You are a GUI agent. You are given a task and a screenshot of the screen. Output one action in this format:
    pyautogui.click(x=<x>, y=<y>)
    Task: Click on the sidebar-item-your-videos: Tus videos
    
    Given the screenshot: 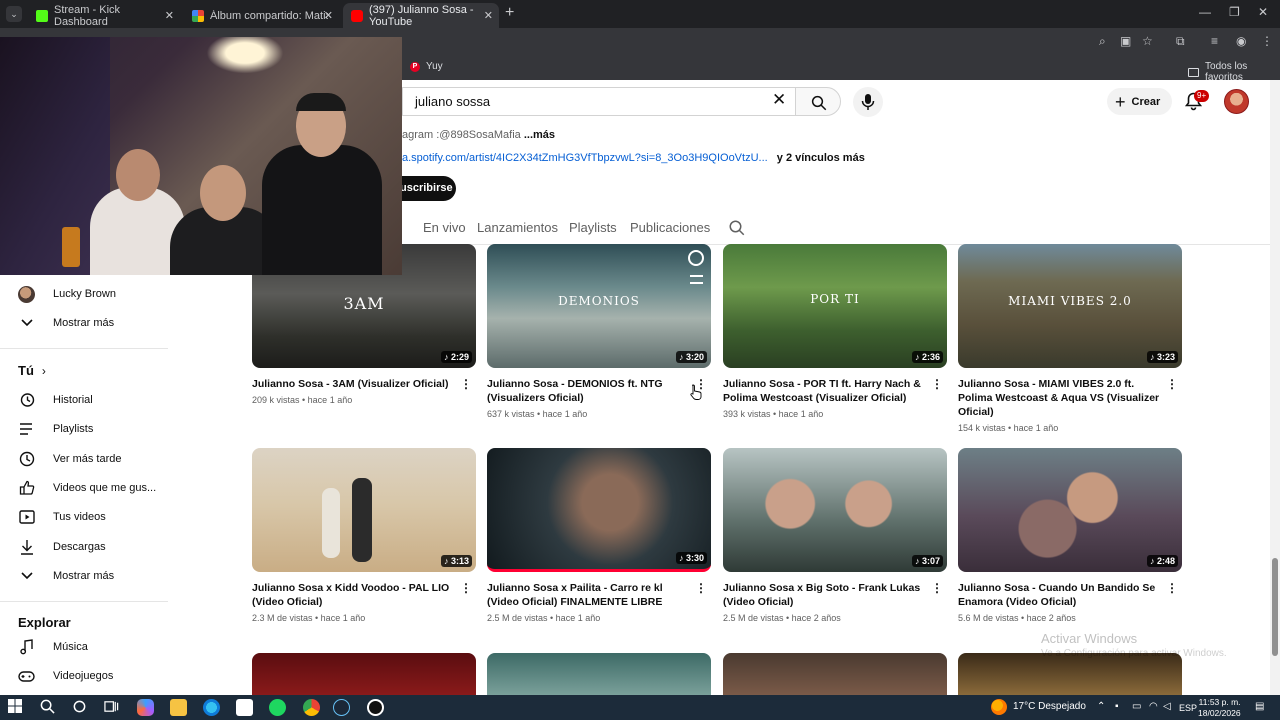 What is the action you would take?
    pyautogui.click(x=62, y=517)
    